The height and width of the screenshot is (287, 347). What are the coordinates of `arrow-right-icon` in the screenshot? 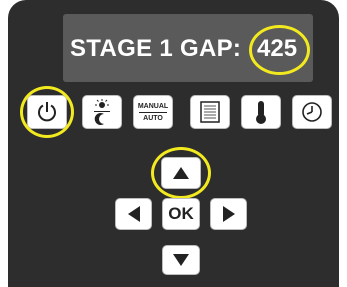 It's located at (229, 214).